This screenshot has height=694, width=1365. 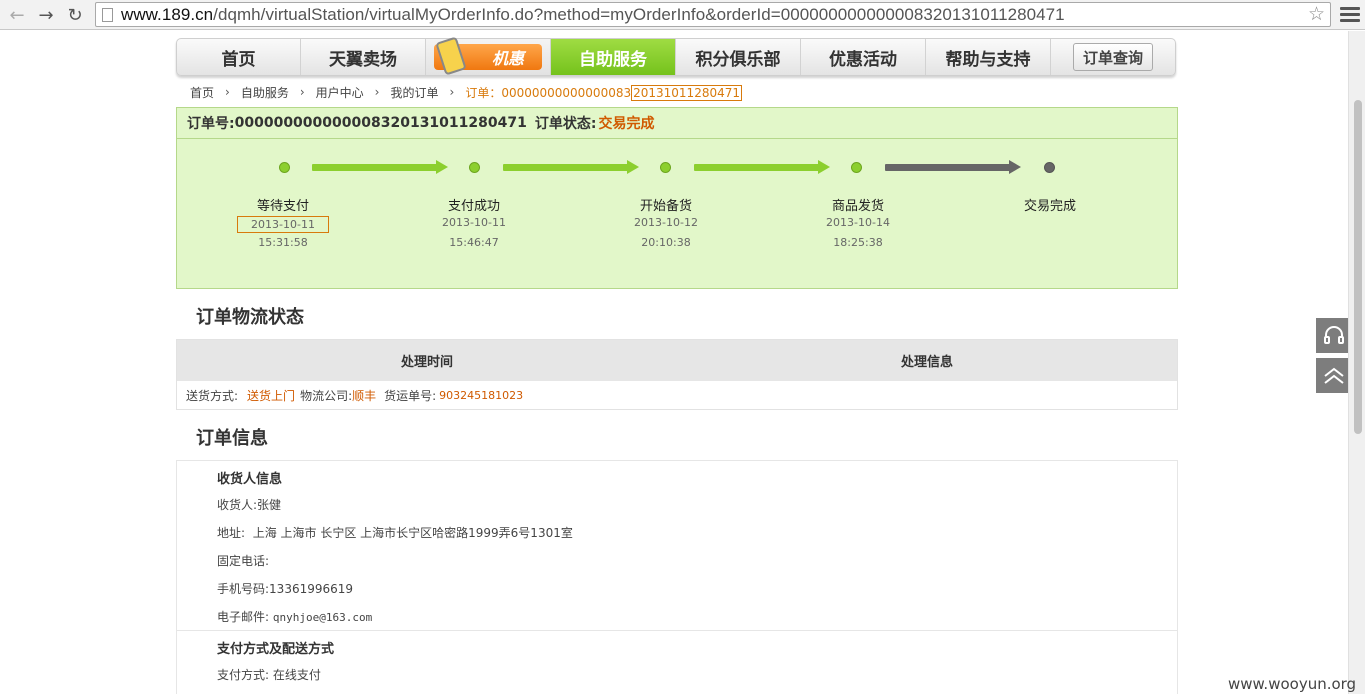 I want to click on step-name: 商品发货, so click(x=857, y=206).